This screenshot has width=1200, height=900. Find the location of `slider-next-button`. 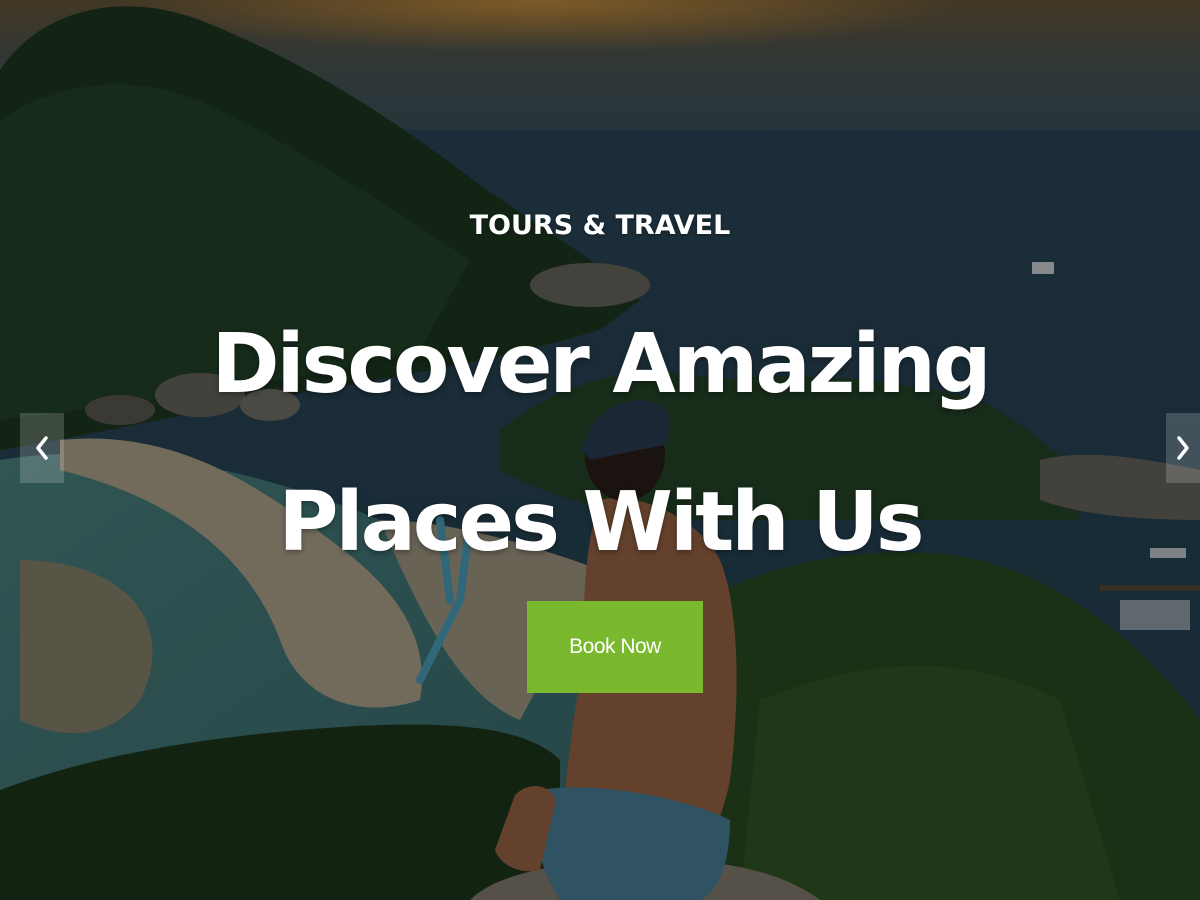

slider-next-button is located at coordinates (1183, 448).